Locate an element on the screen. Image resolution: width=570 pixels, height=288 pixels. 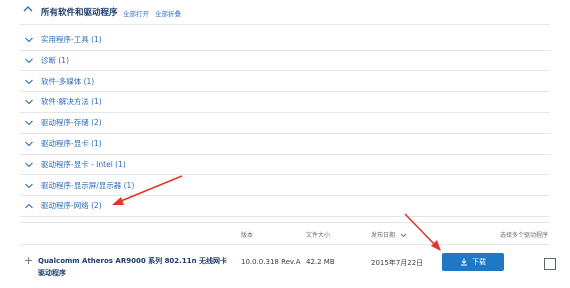
category-item: 驱动程序-显卡 - Intel (1) is located at coordinates (285, 166).